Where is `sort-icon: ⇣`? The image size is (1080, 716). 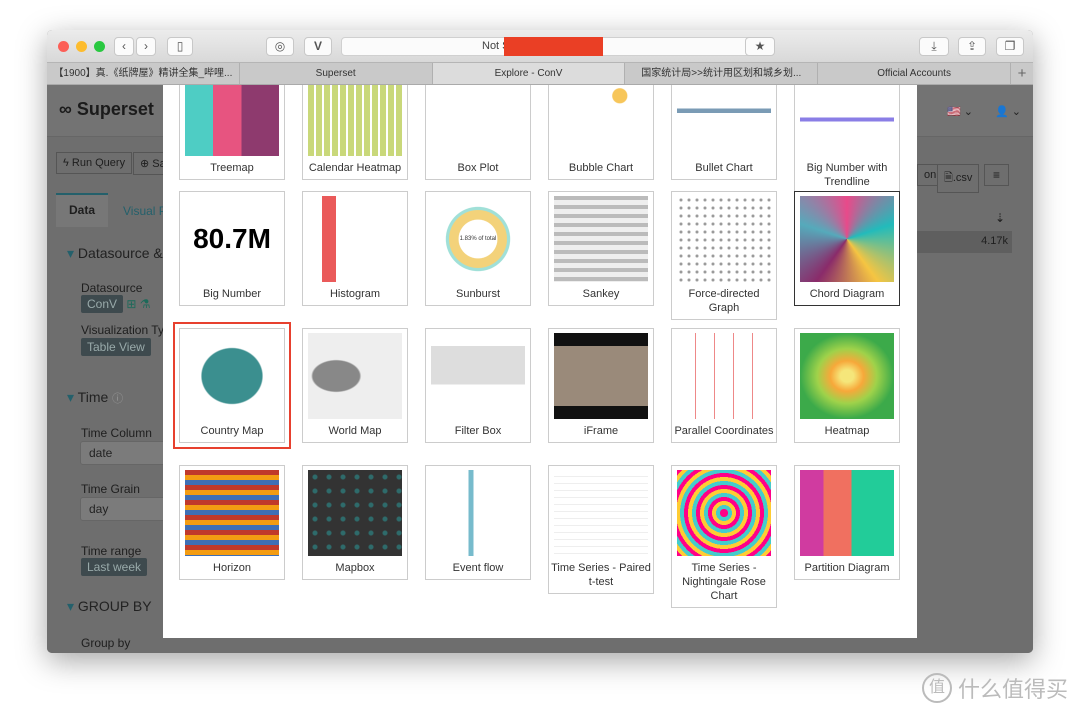
sort-icon: ⇣ is located at coordinates (1000, 218).